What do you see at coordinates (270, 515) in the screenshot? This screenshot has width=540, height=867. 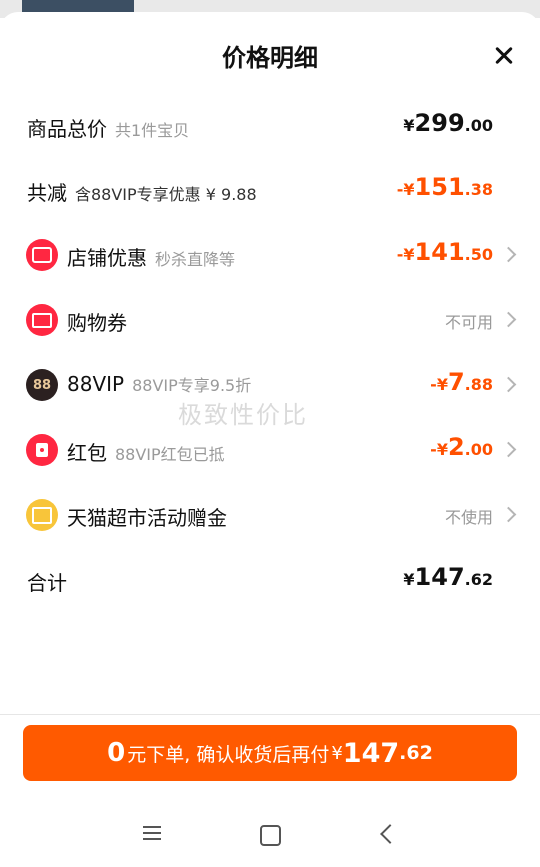 I see `row-tmall-gift-credit: 天猫超市活动赠金 不使用` at bounding box center [270, 515].